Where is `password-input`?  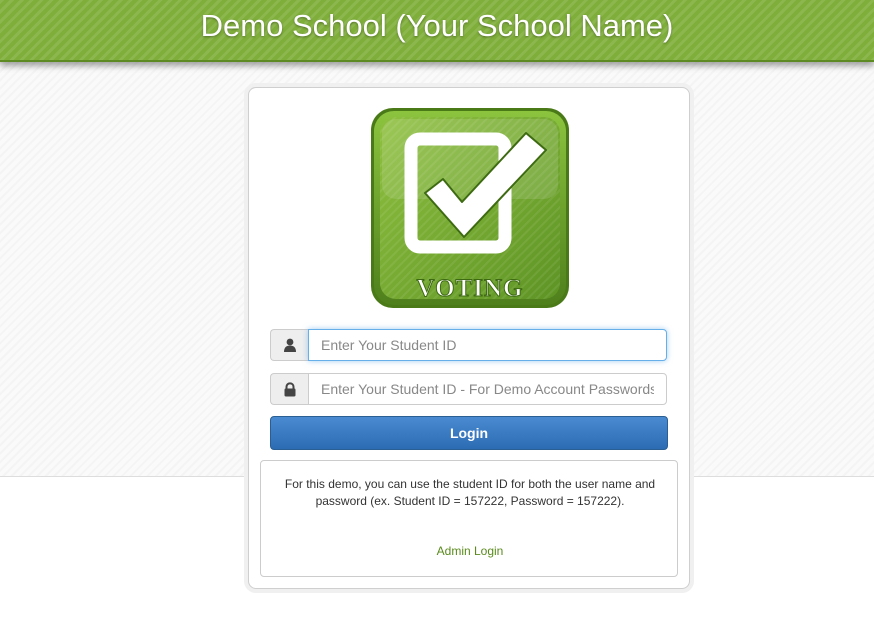 password-input is located at coordinates (487, 389).